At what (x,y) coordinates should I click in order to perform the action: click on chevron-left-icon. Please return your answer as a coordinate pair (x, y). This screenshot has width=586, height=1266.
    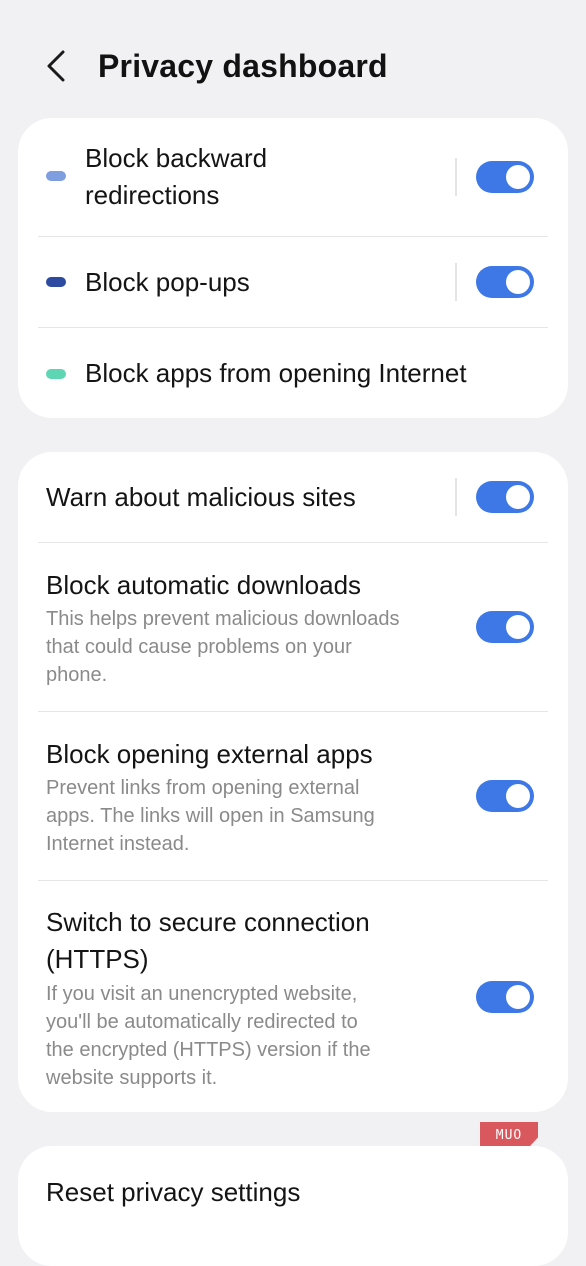
    Looking at the image, I should click on (56, 66).